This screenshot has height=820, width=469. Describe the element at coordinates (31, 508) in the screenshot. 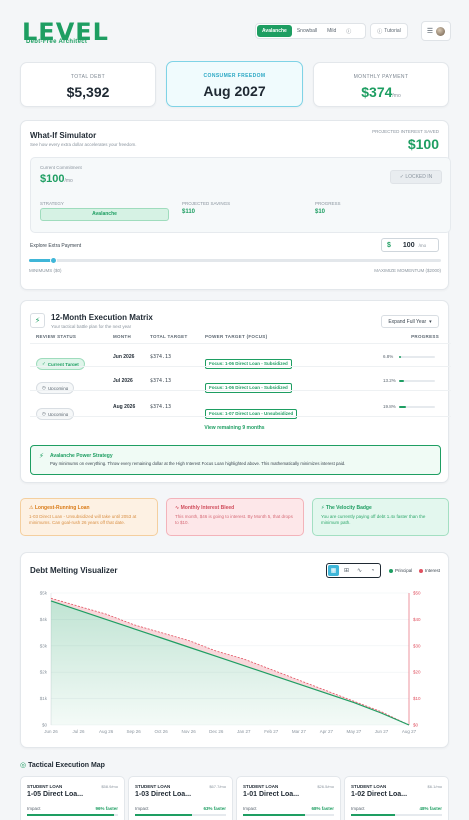

I see `warning-icon: ⚠` at that location.